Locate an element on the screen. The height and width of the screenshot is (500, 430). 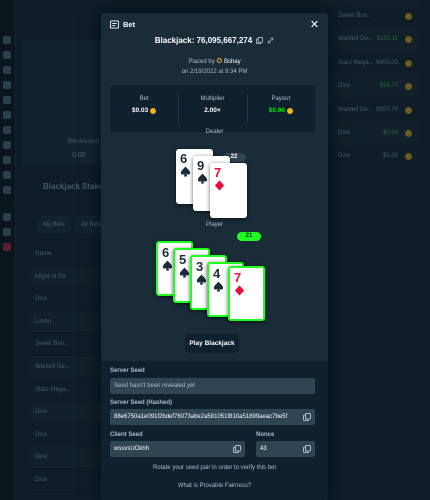
sidebar-rail is located at coordinates (7, 250).